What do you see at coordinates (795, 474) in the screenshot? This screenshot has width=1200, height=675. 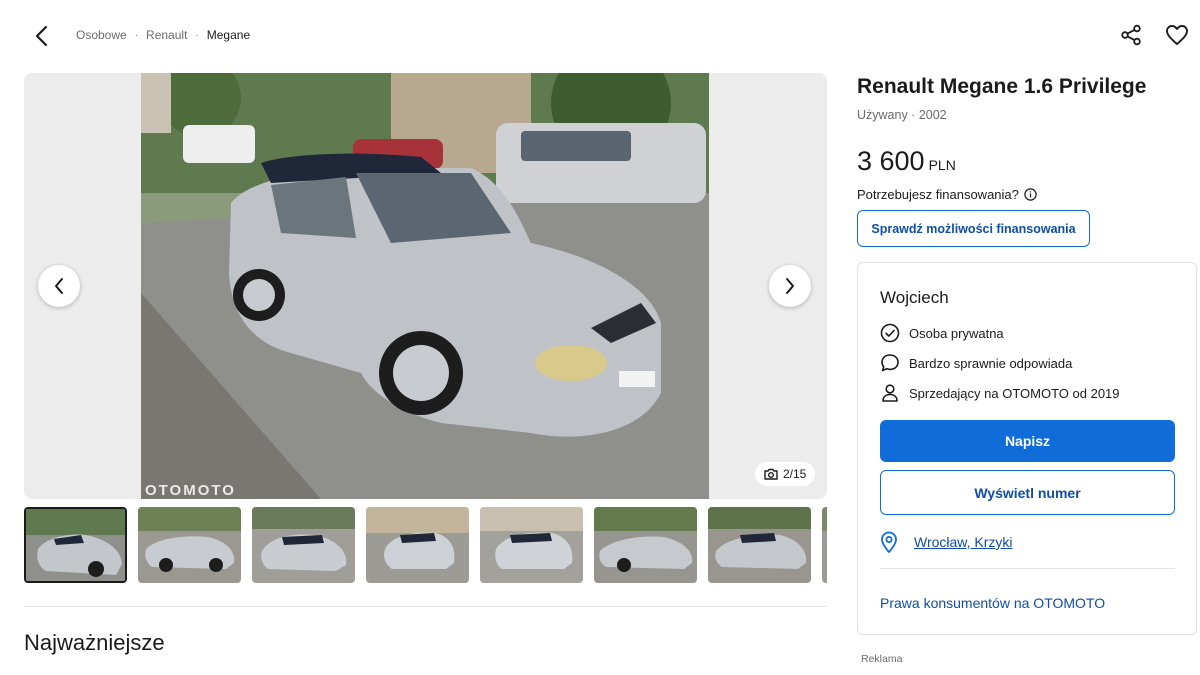 I see `photo-counter-text: 2/15` at bounding box center [795, 474].